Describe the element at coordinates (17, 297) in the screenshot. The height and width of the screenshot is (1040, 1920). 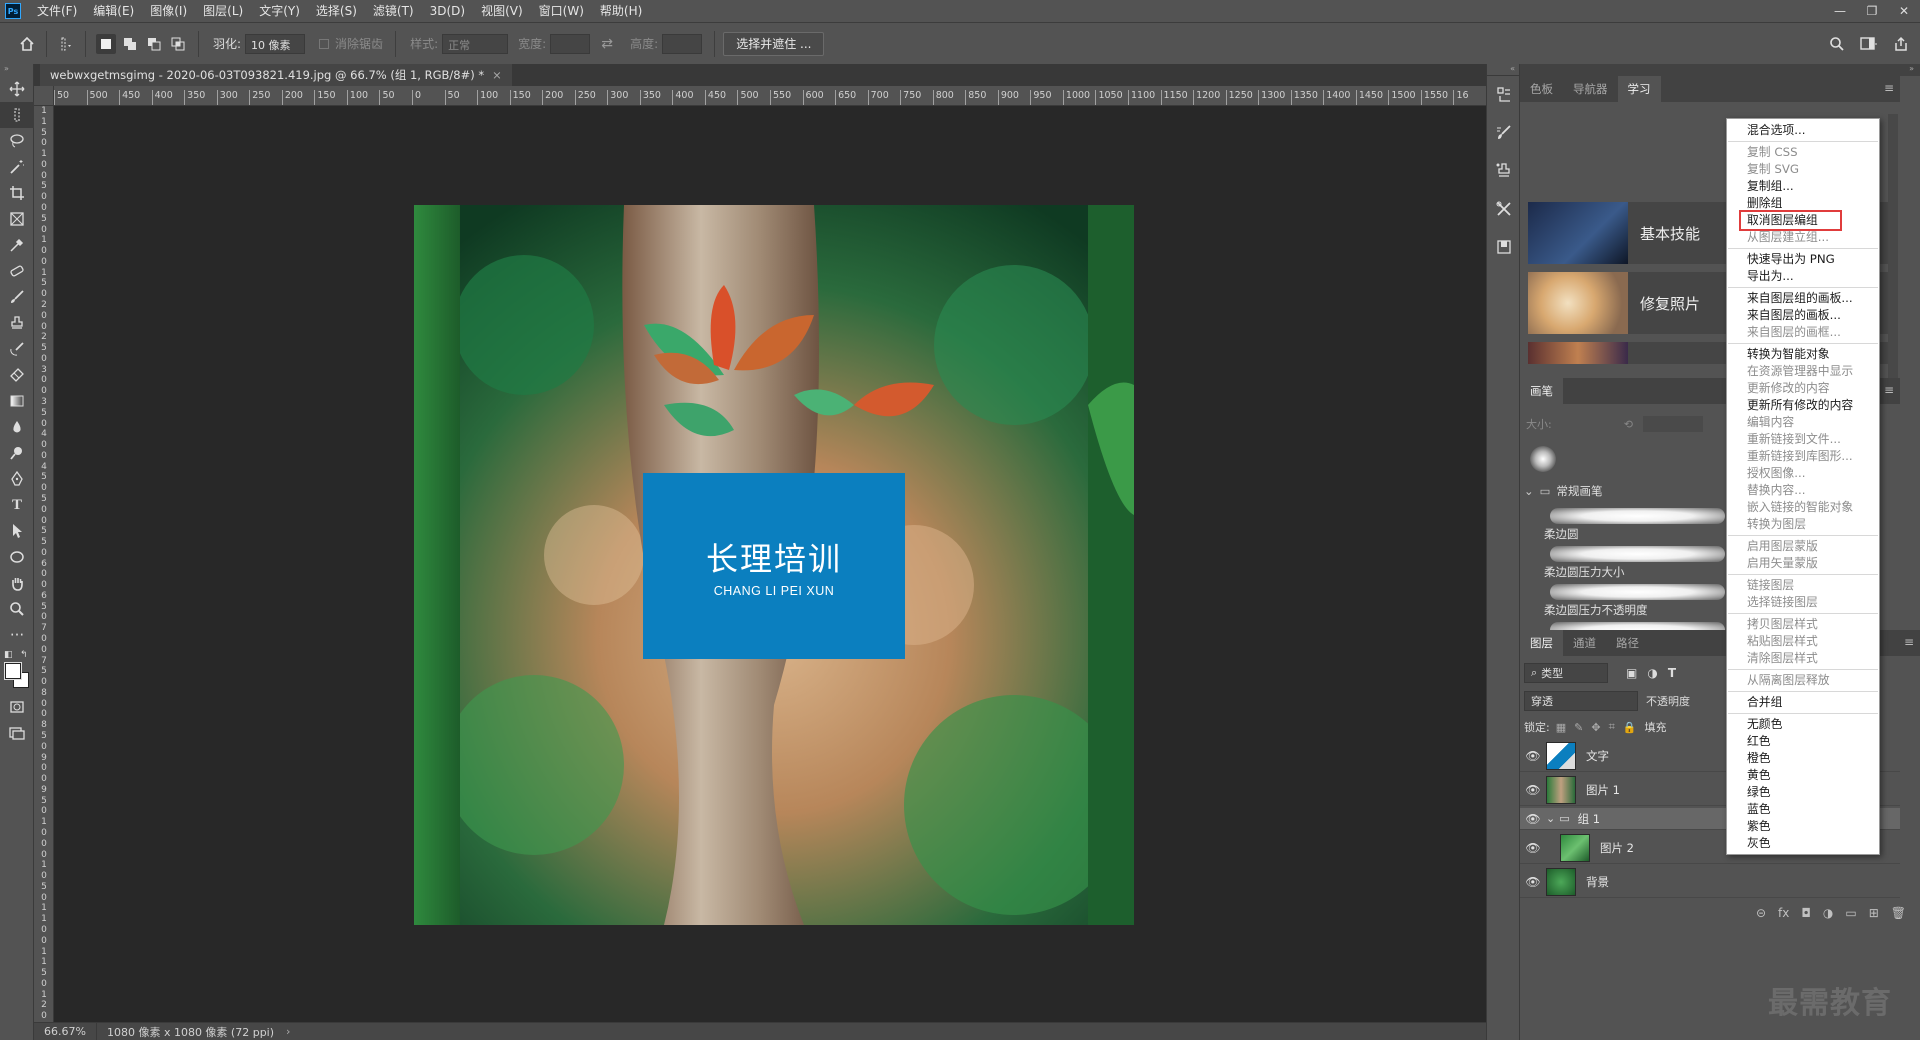
I see `brush-tool-icon` at that location.